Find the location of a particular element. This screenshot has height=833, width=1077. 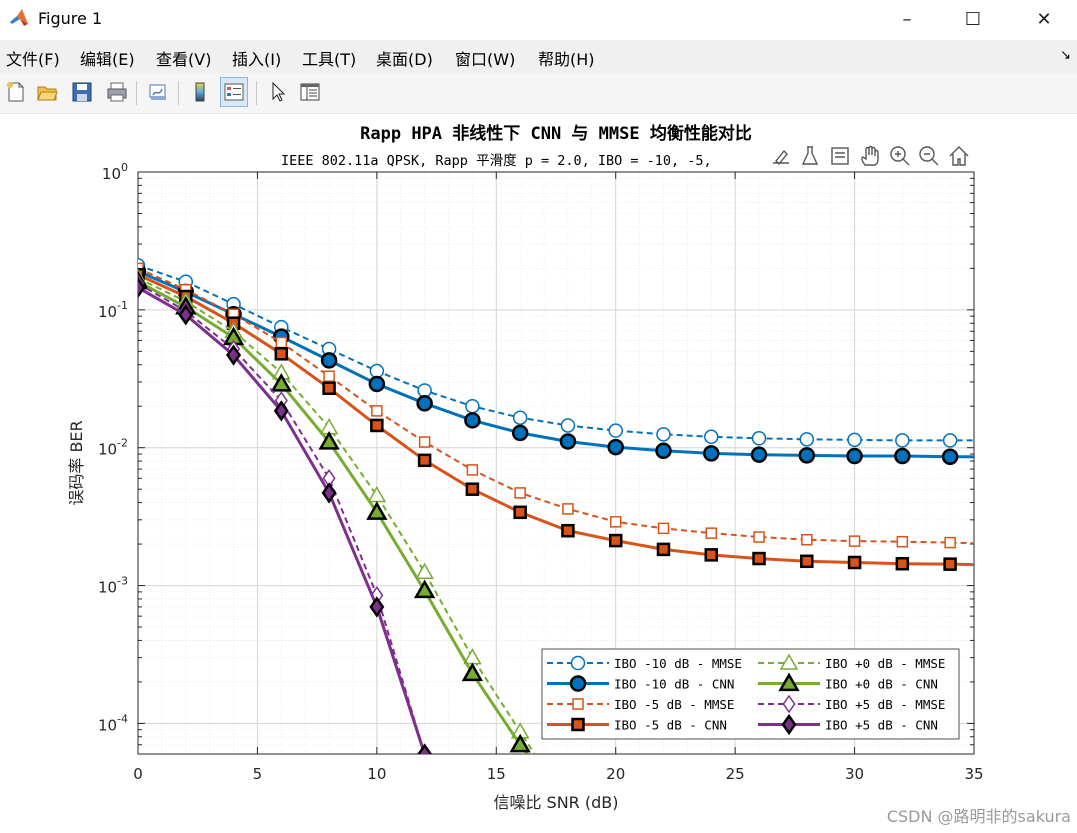

open-file-icon is located at coordinates (47, 93).